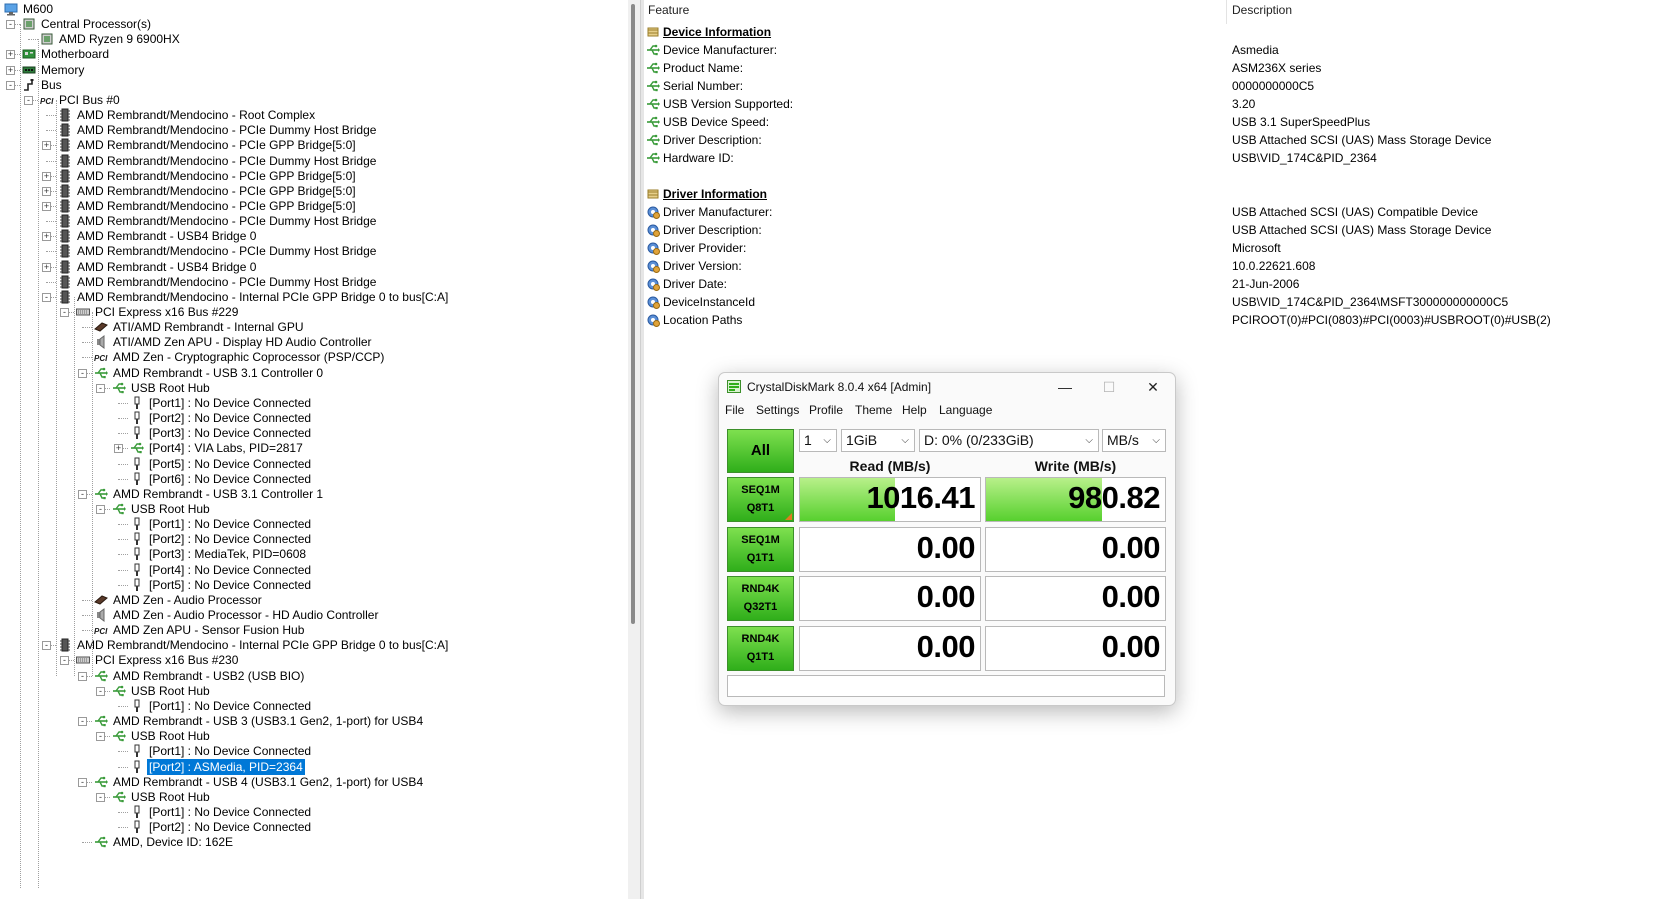  What do you see at coordinates (873, 410) in the screenshot?
I see `menu-theme: Theme` at bounding box center [873, 410].